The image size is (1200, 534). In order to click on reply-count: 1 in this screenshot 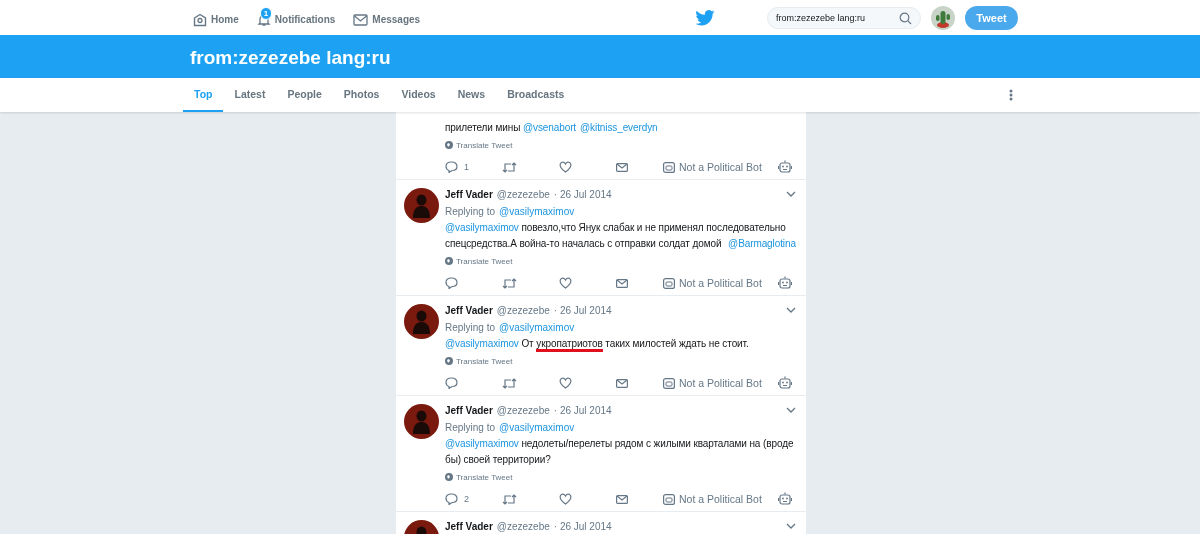, I will do `click(466, 167)`.